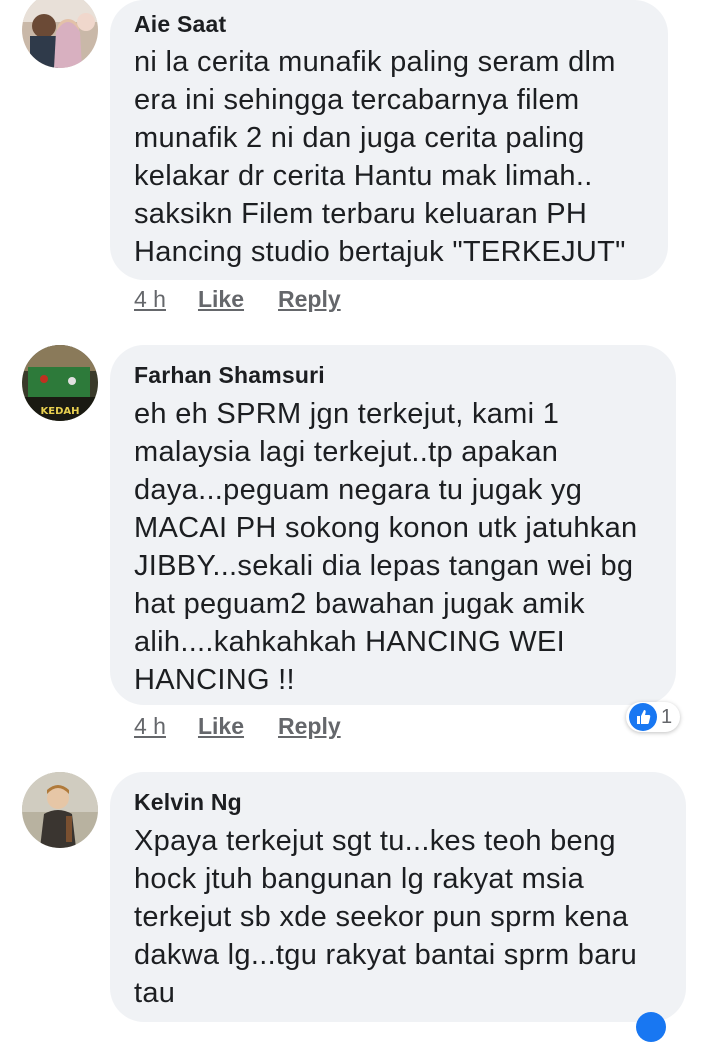 This screenshot has height=1042, width=715. I want to click on reaction-count: 1, so click(667, 716).